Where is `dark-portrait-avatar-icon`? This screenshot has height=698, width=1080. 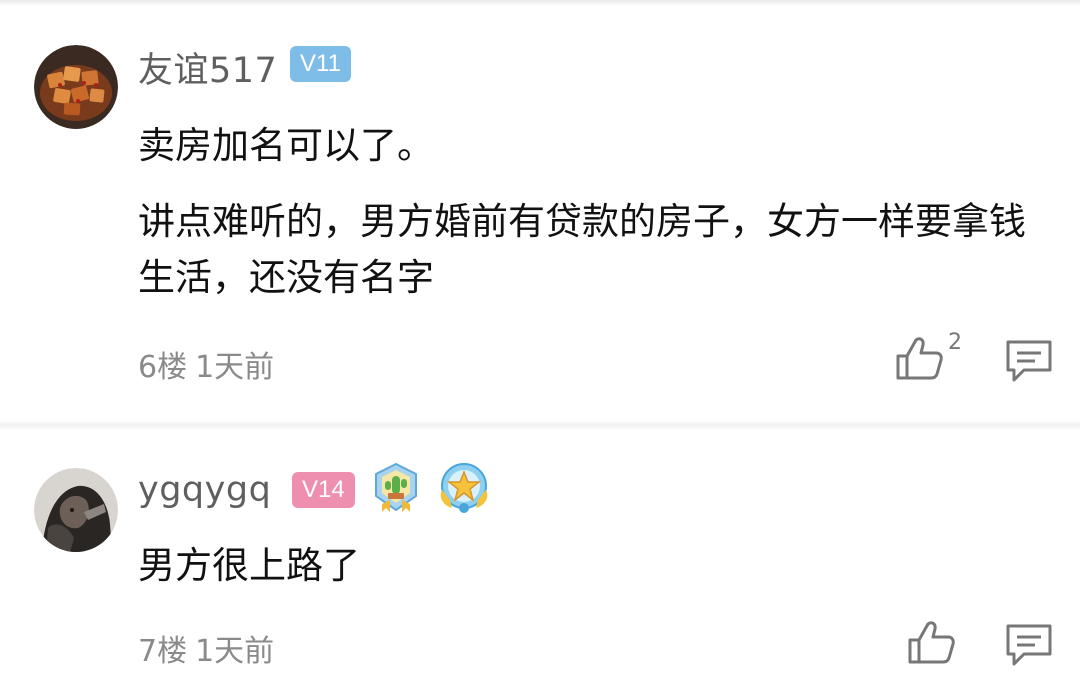
dark-portrait-avatar-icon is located at coordinates (76, 510).